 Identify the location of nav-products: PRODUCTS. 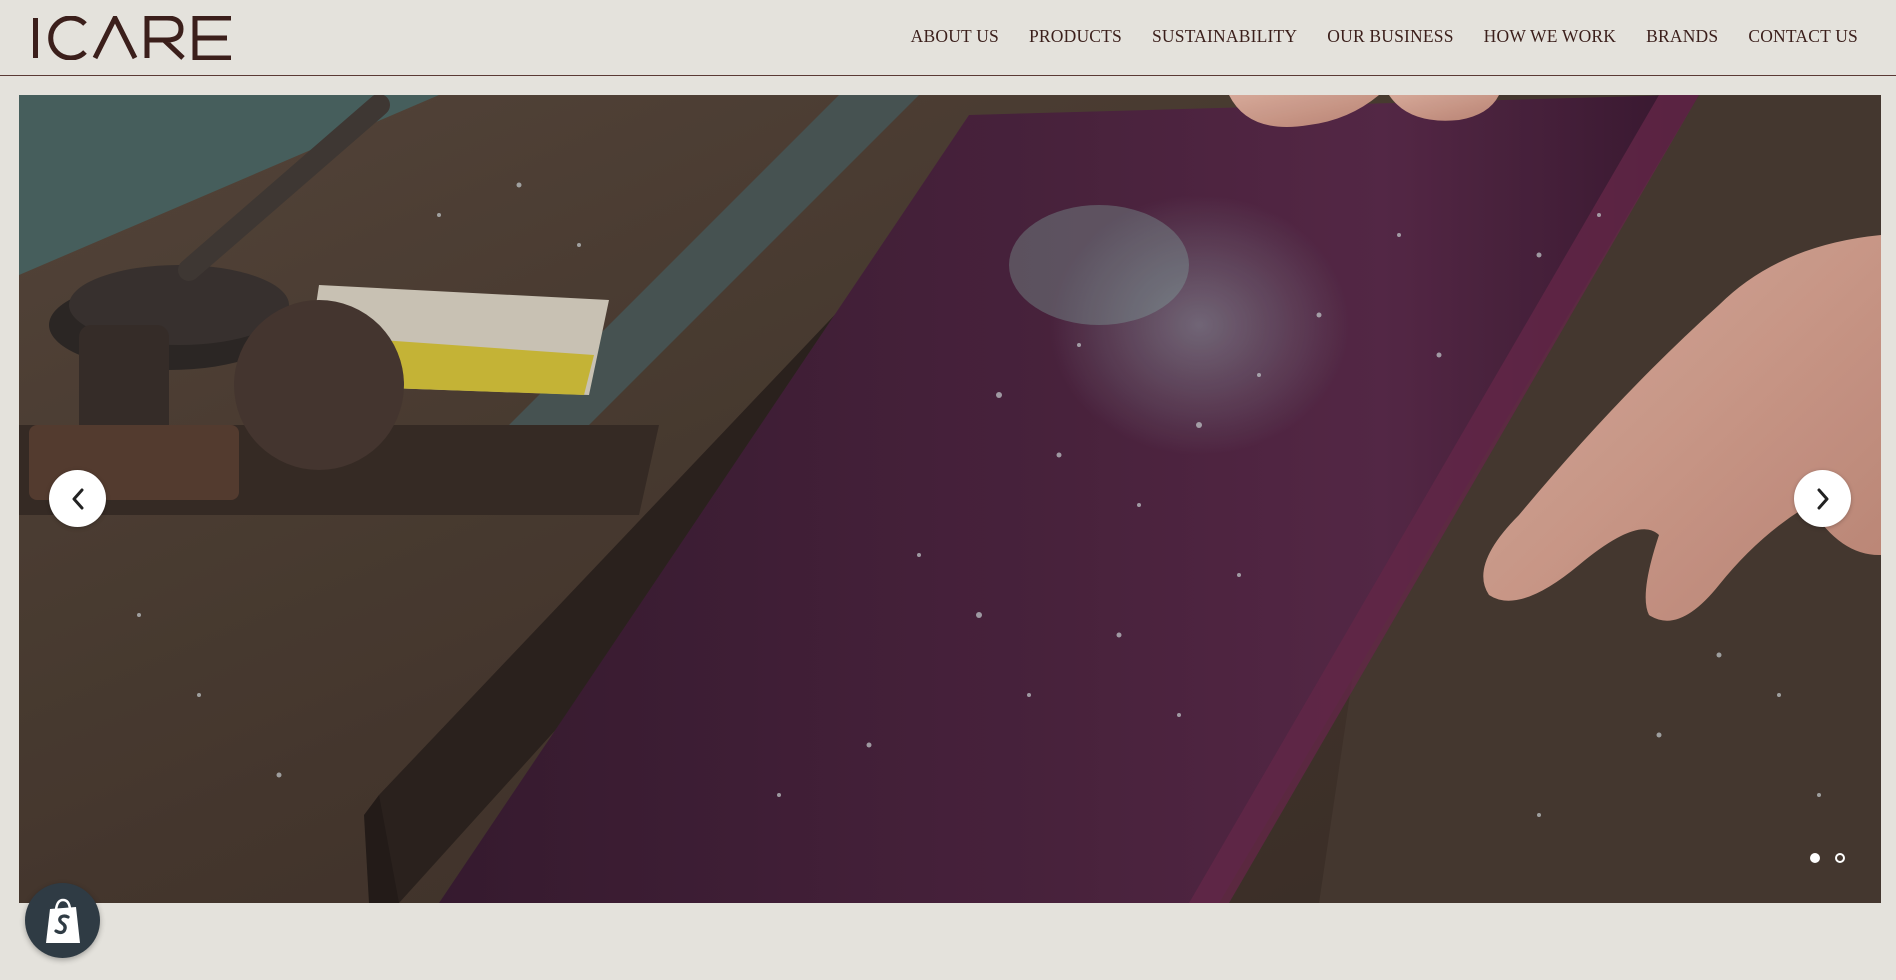
(1075, 36).